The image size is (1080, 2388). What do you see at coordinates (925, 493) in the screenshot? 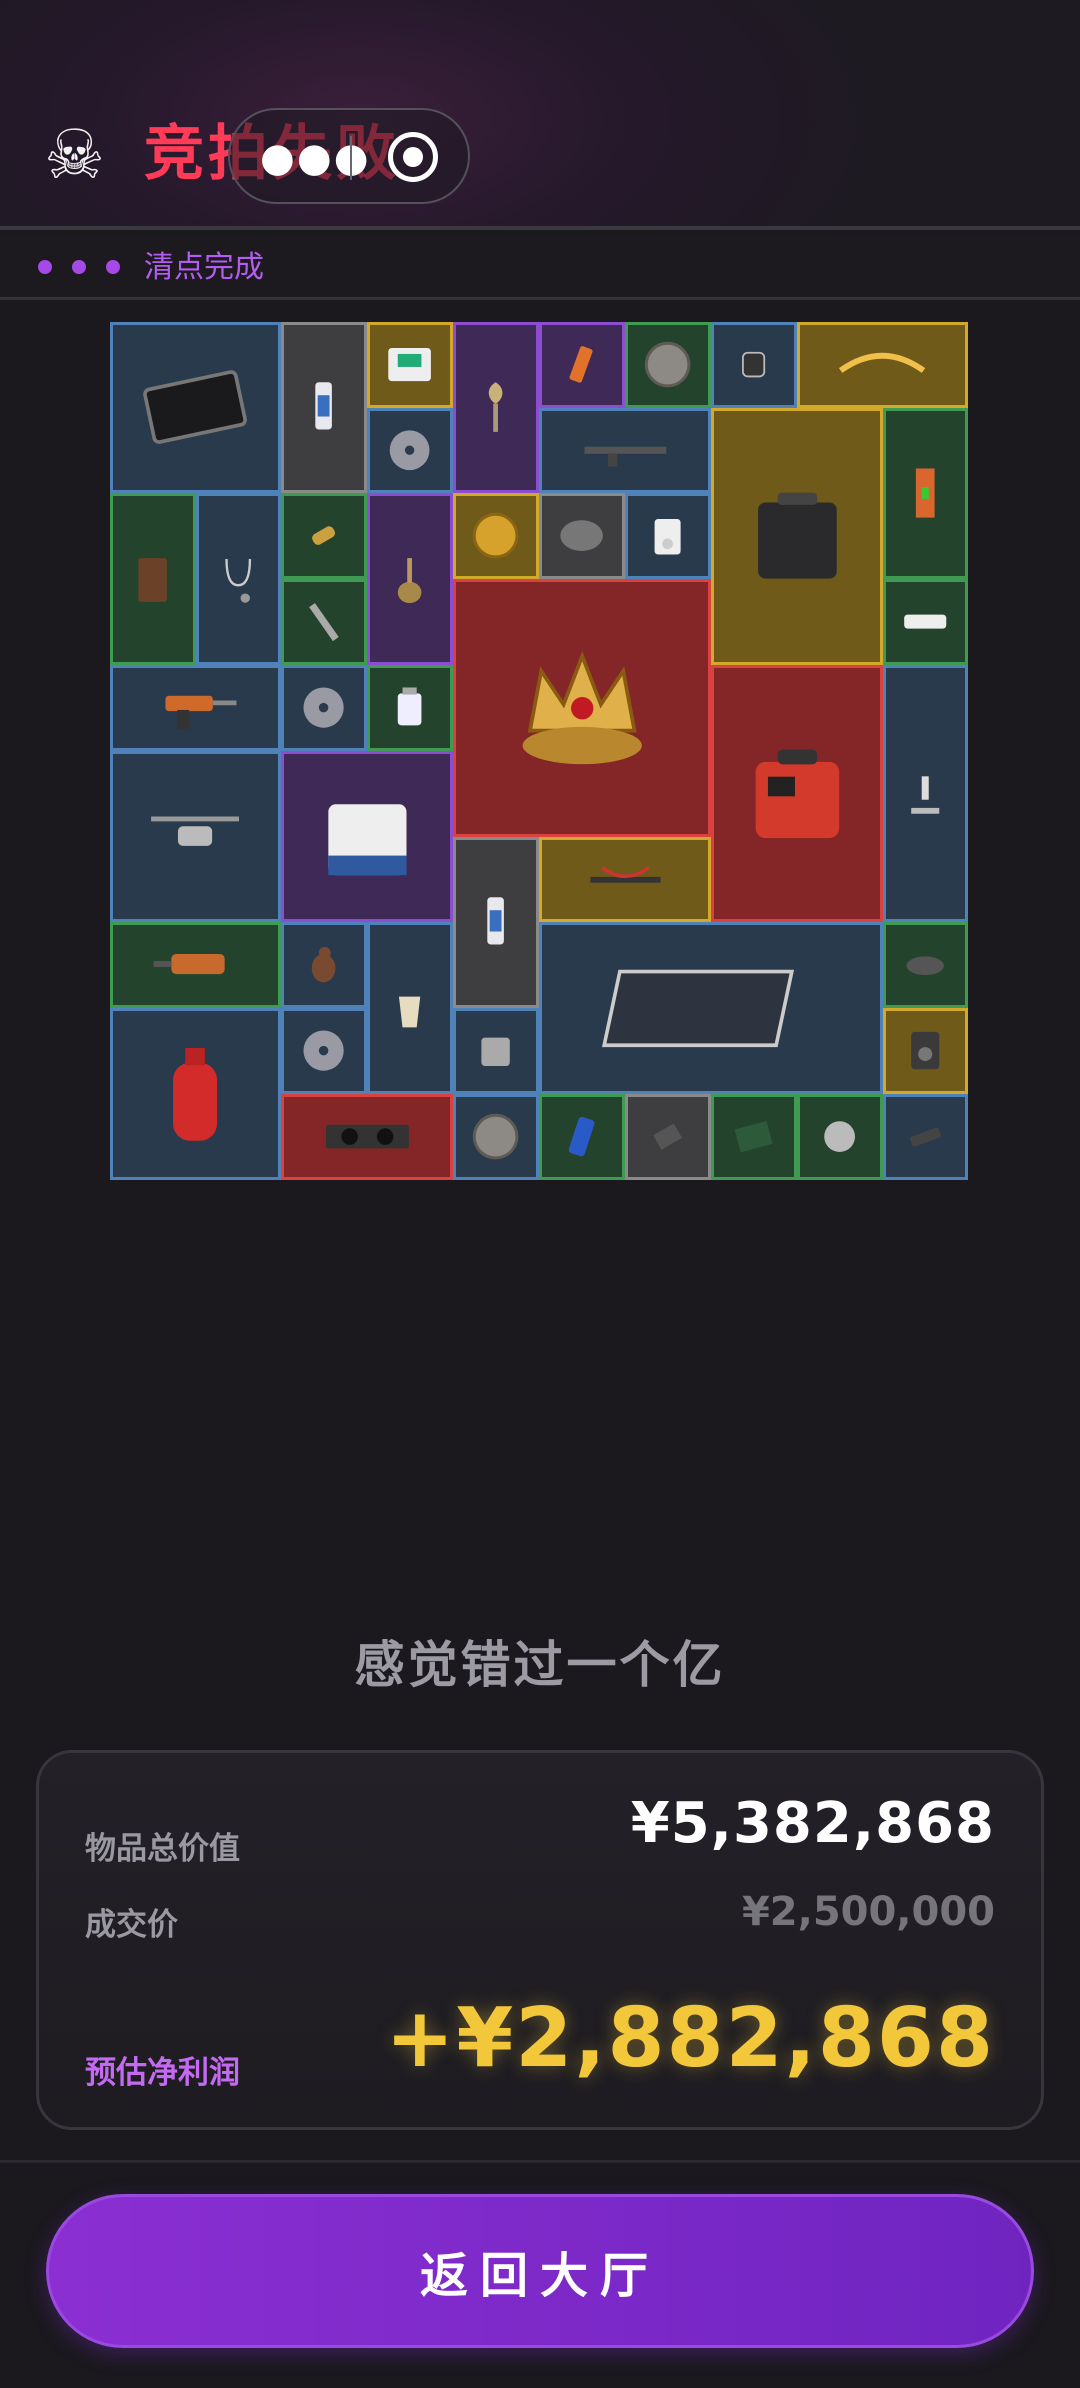
I see `level-tool-icon` at bounding box center [925, 493].